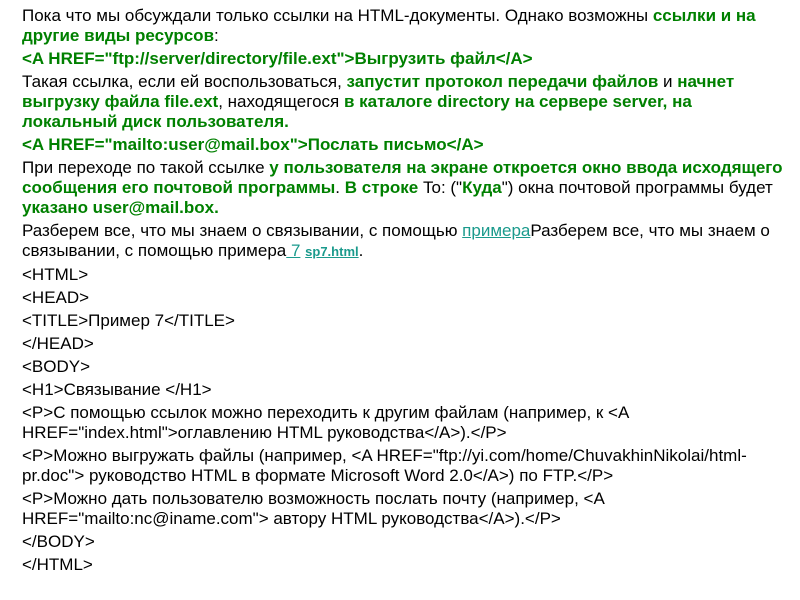 This screenshot has height=600, width=800. Describe the element at coordinates (637, 187) in the screenshot. I see `text: ") окна почтовой программы будет` at that location.